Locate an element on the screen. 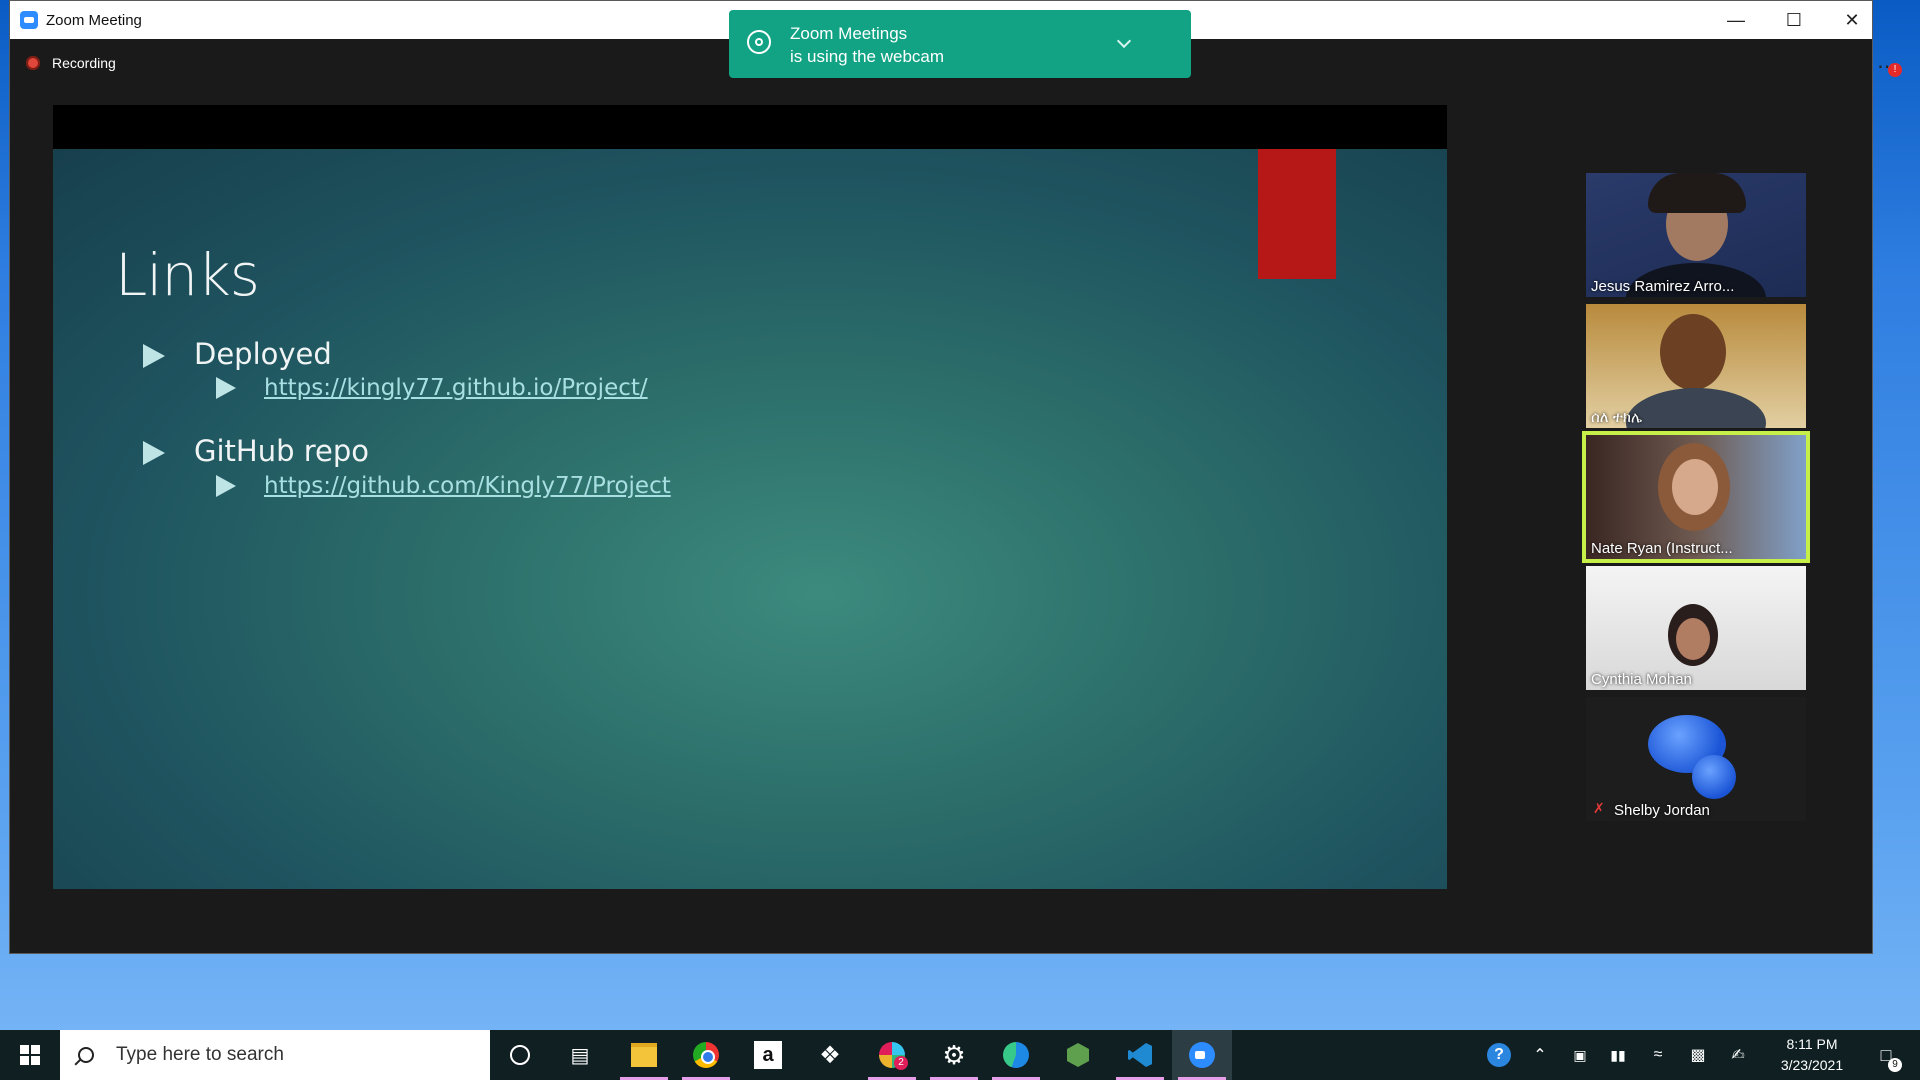 This screenshot has height=1080, width=1920. record-icon is located at coordinates (33, 63).